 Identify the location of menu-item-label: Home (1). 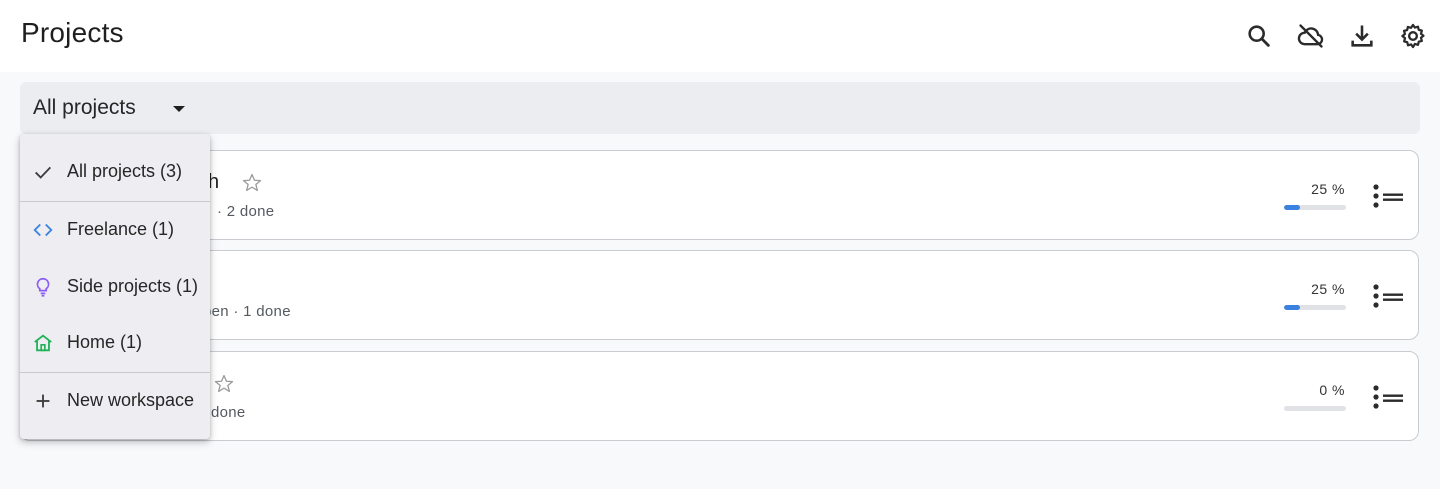
(105, 342).